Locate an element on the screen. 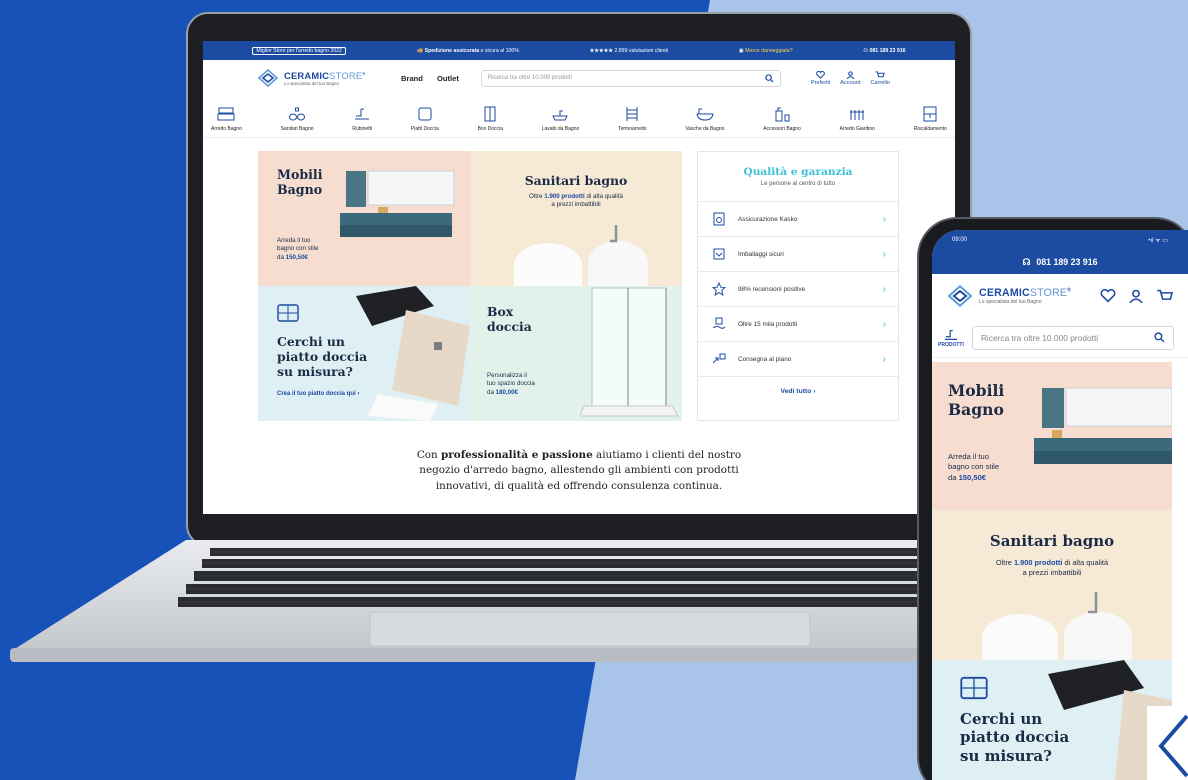  favorites-button: Preferiti is located at coordinates (820, 78).